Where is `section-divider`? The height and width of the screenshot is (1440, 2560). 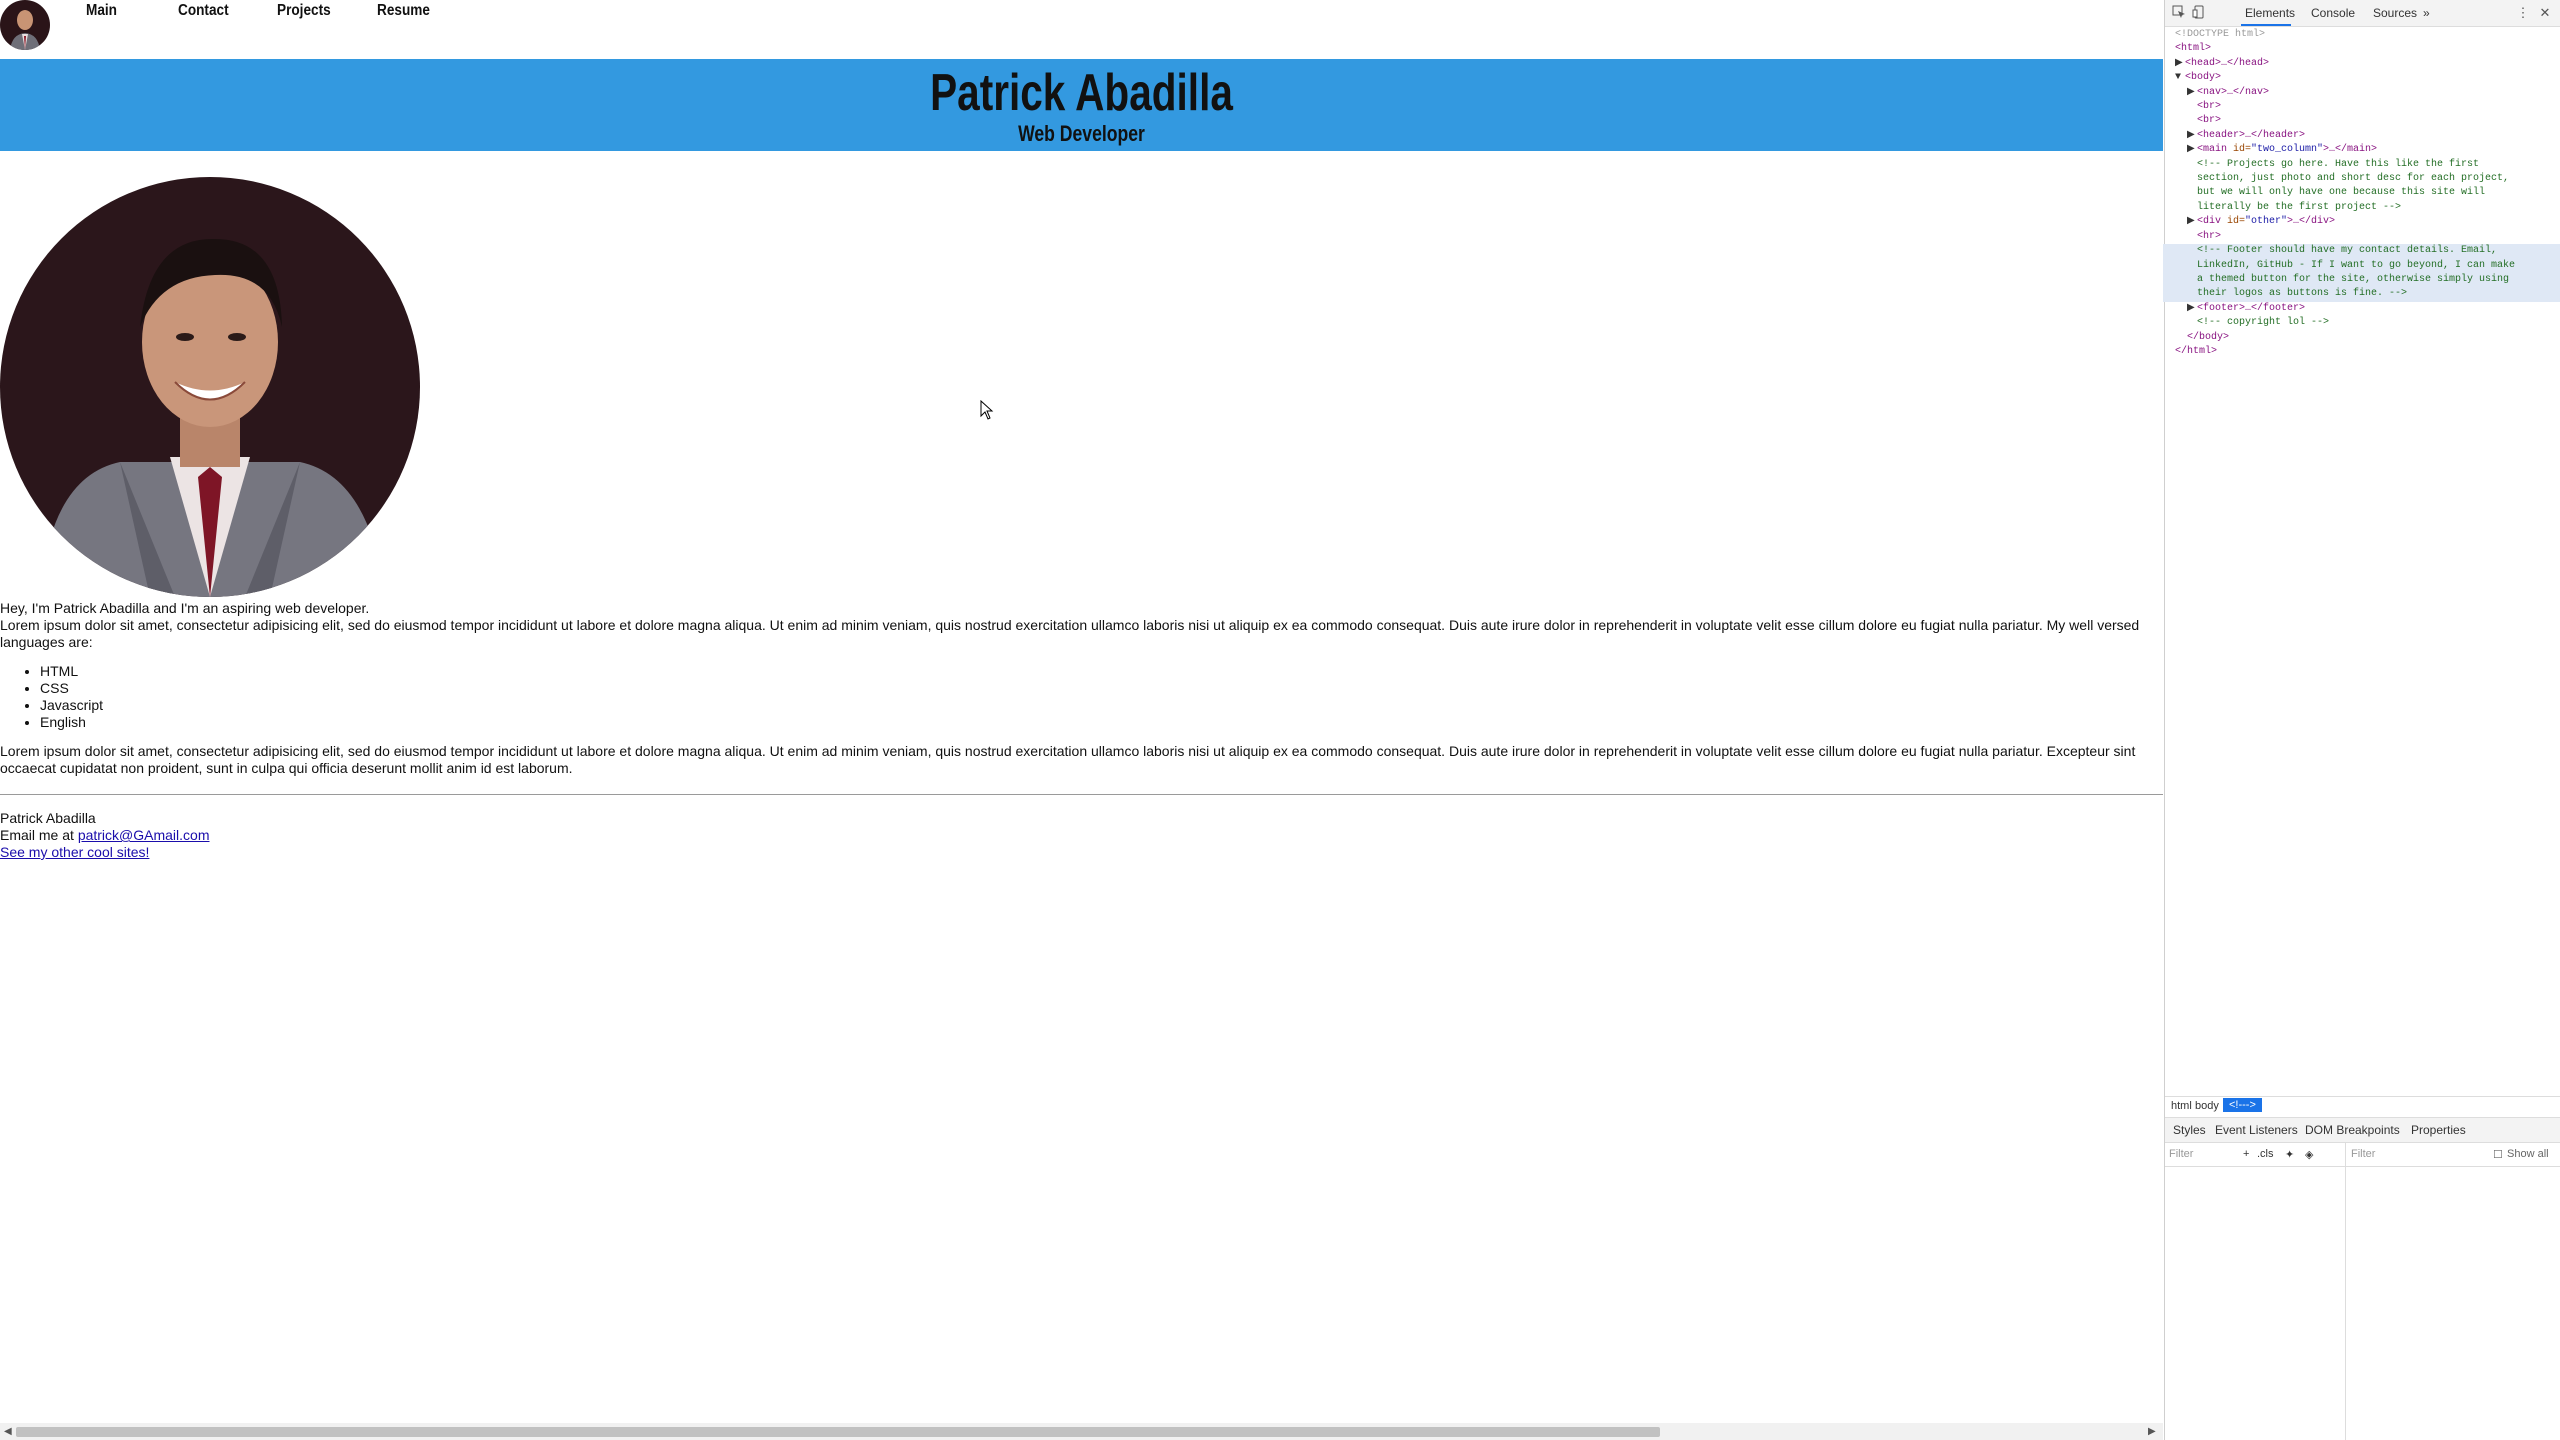
section-divider is located at coordinates (1081, 794).